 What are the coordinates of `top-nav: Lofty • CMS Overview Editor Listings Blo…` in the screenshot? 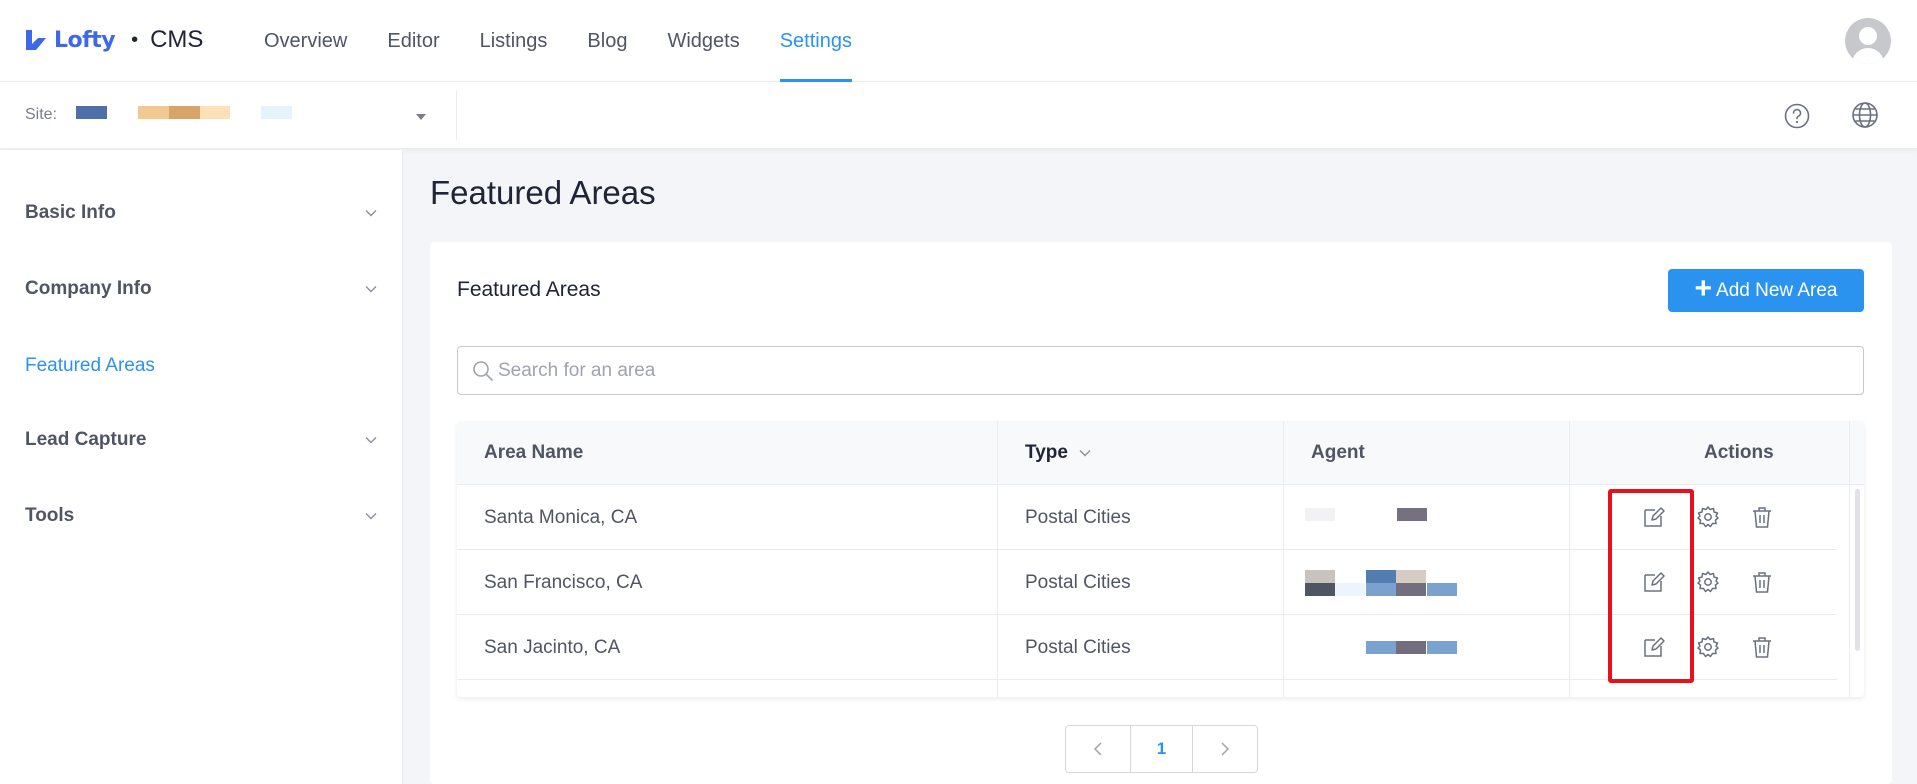 It's located at (958, 41).